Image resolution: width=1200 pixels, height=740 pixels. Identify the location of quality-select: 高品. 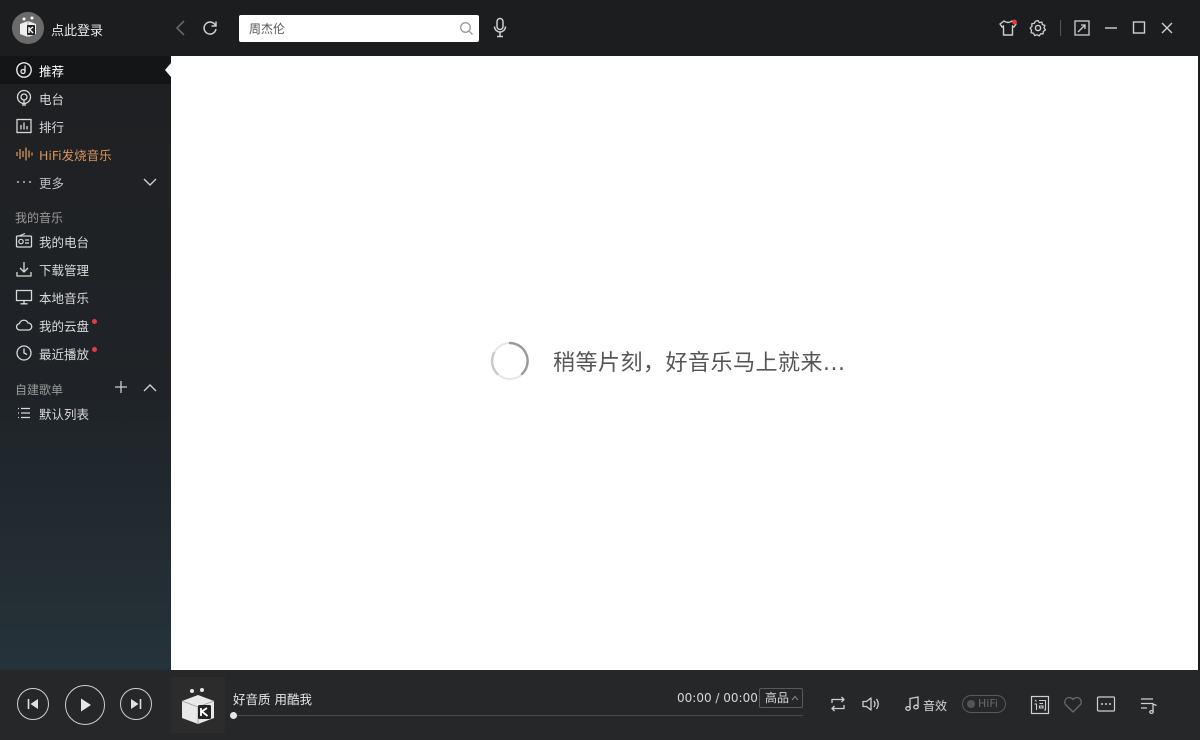
(781, 698).